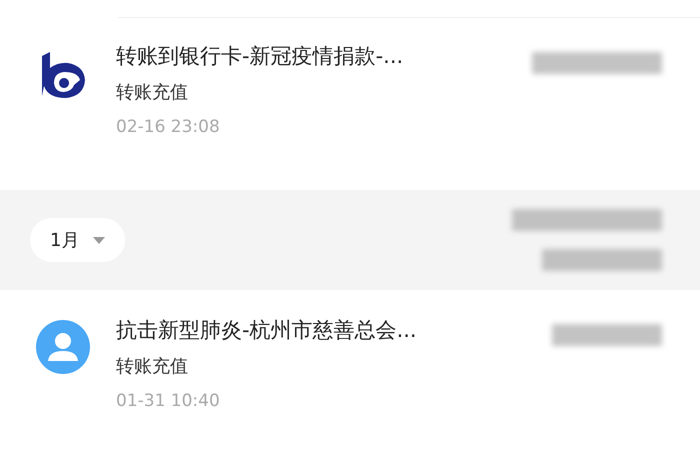  I want to click on transaction-time: 01-31 10:40, so click(168, 401).